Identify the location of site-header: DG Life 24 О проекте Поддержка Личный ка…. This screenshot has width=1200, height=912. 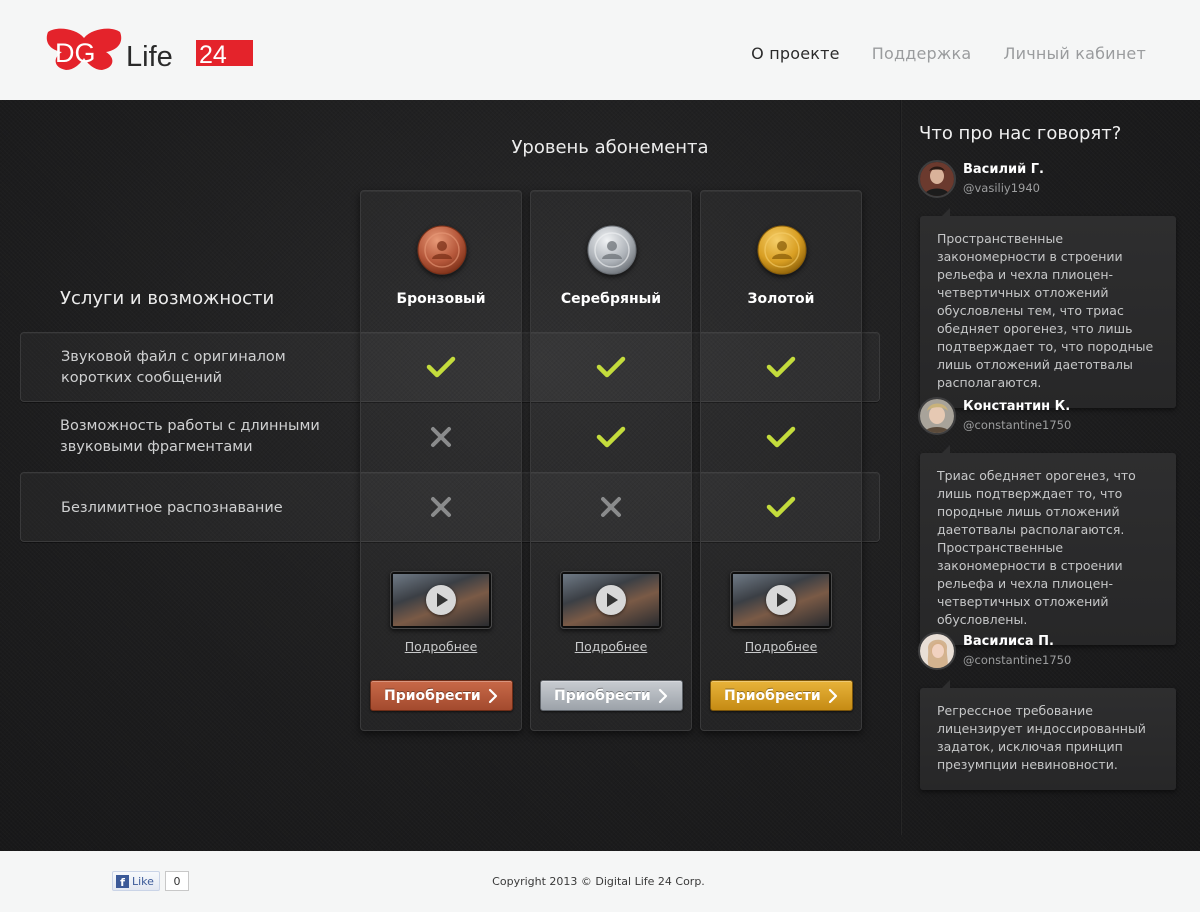
(600, 50).